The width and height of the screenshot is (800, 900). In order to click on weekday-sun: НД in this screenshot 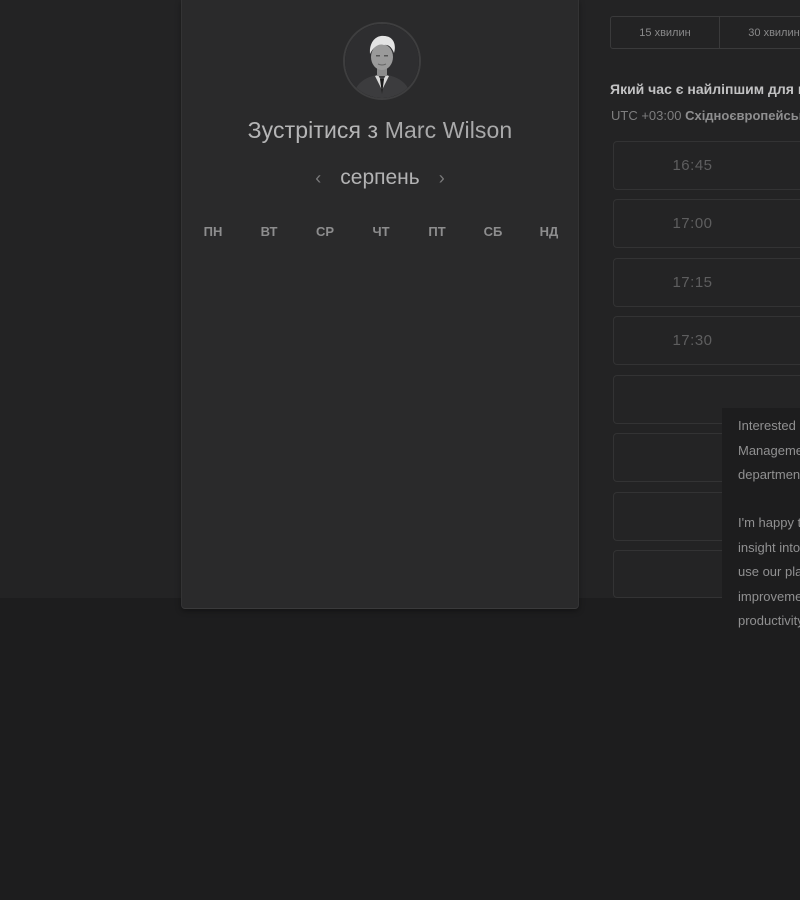, I will do `click(549, 231)`.